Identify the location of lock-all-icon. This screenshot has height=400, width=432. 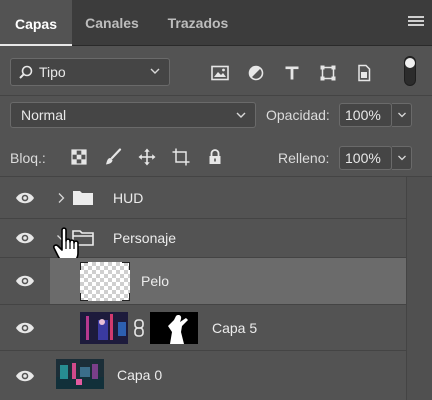
(215, 157).